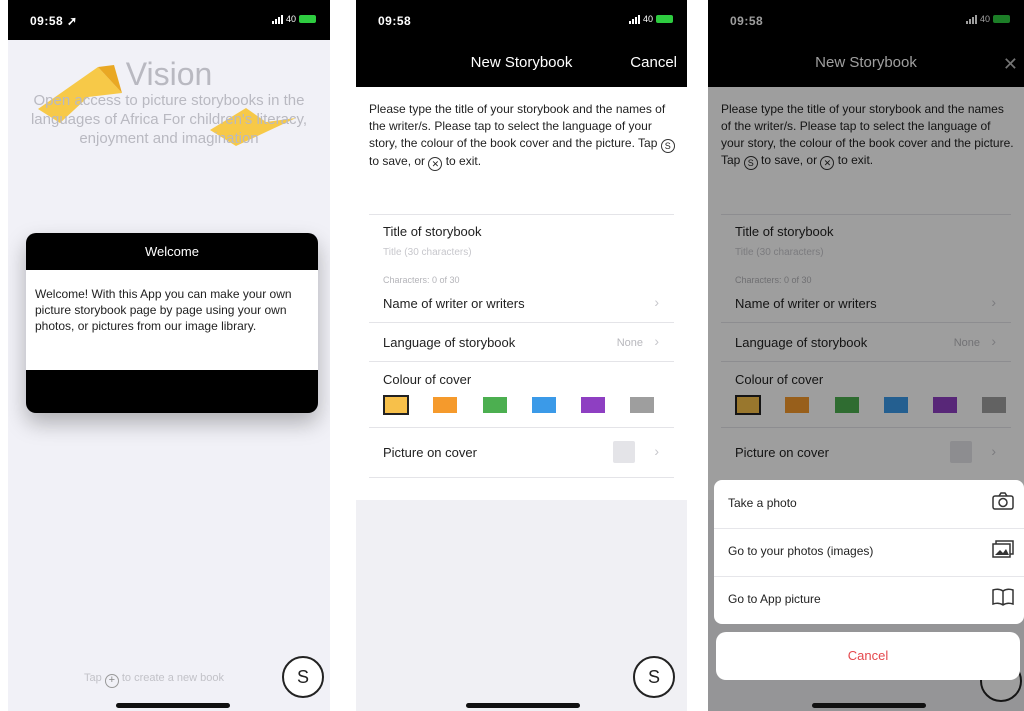 The height and width of the screenshot is (711, 1024). Describe the element at coordinates (521, 63) in the screenshot. I see `nav-bar: New Storybook Cancel` at that location.